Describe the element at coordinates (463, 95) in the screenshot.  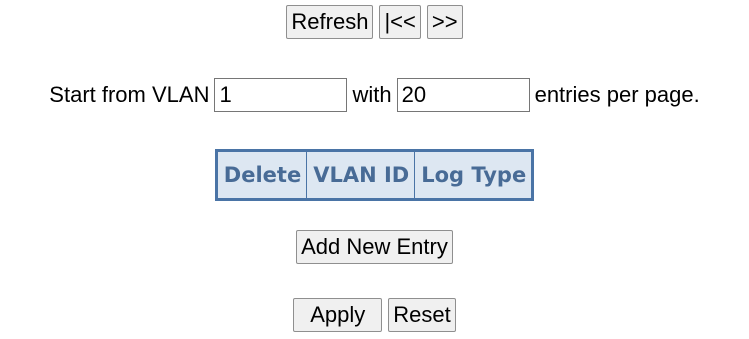
I see `entries-per-page-input` at that location.